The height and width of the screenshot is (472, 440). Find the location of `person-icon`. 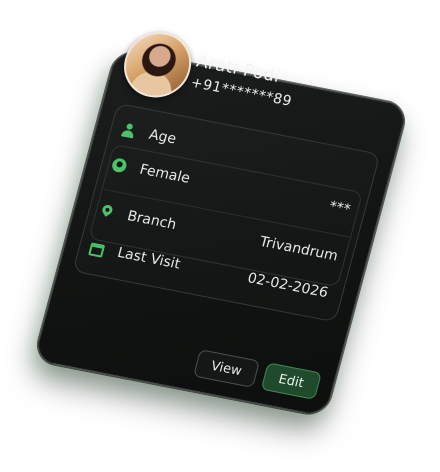

person-icon is located at coordinates (128, 130).